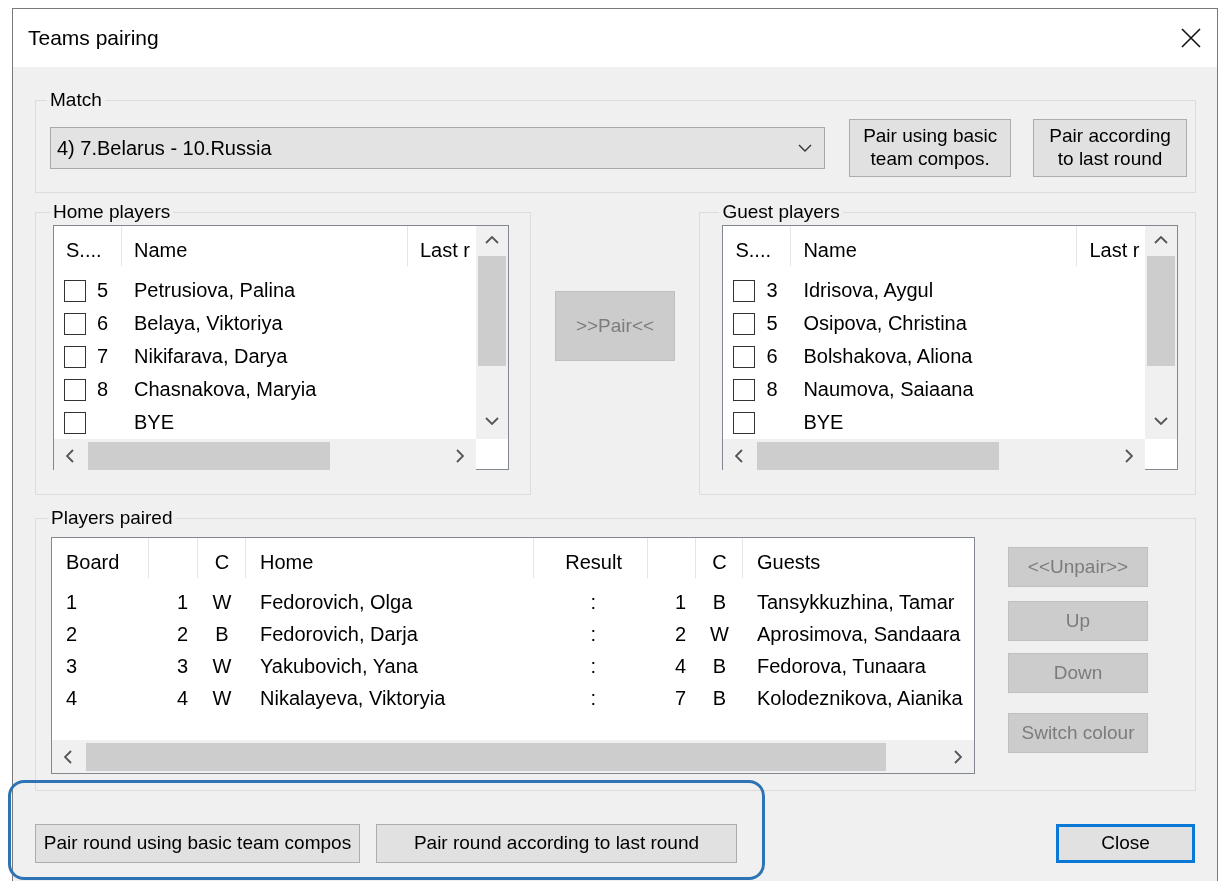  What do you see at coordinates (93, 38) in the screenshot?
I see `window-title: Teams pairing` at bounding box center [93, 38].